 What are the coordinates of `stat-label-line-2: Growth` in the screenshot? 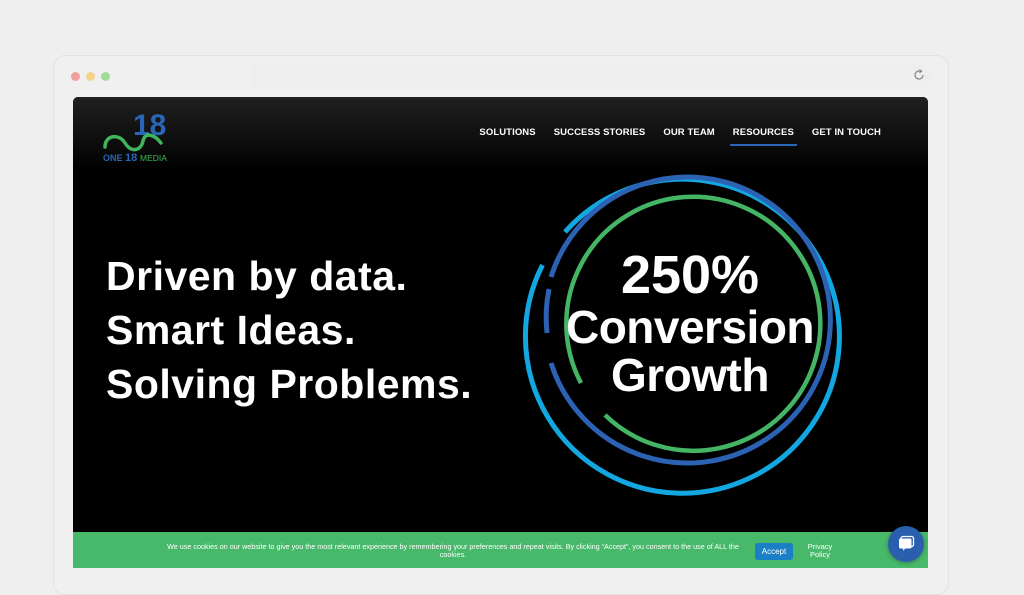 It's located at (690, 375).